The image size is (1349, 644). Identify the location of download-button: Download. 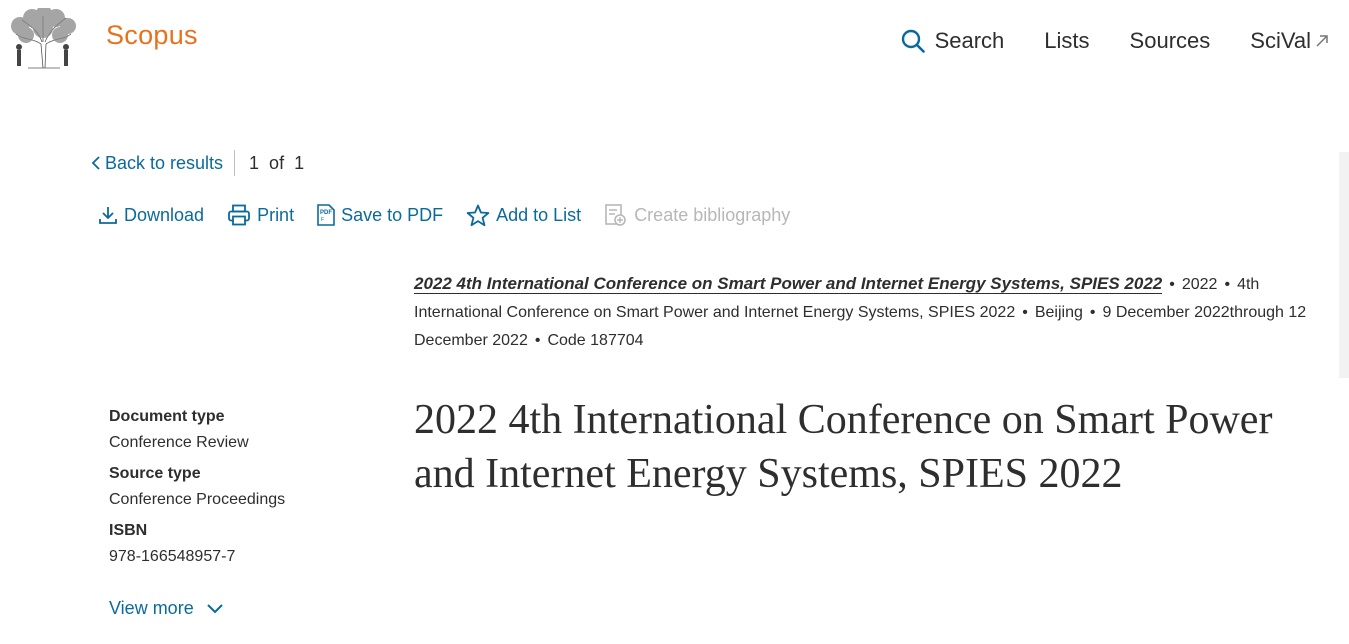
(151, 215).